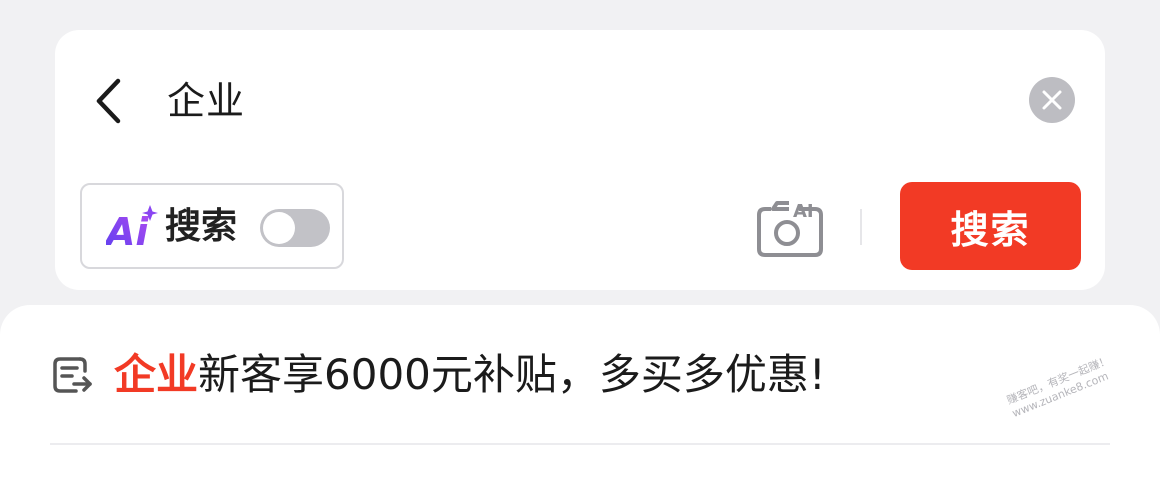 The width and height of the screenshot is (1160, 495). I want to click on clear-button, so click(1052, 100).